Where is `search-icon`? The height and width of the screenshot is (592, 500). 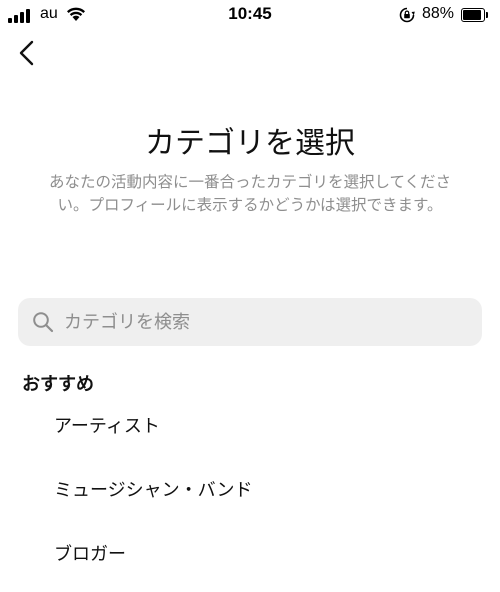 search-icon is located at coordinates (43, 322).